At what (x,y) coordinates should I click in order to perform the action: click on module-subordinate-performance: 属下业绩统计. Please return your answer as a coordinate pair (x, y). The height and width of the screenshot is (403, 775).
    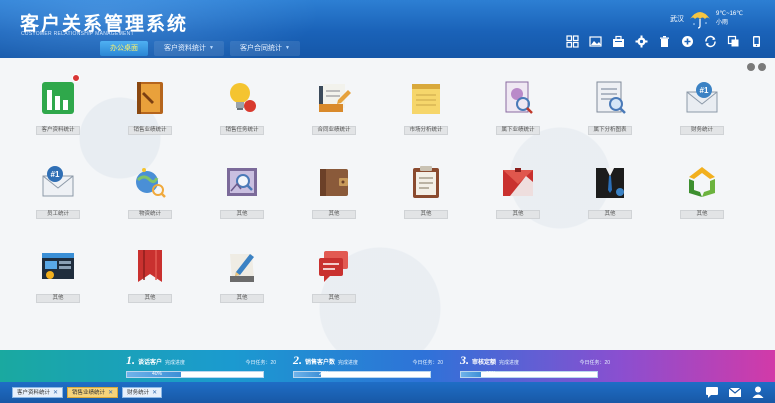
    Looking at the image, I should click on (518, 107).